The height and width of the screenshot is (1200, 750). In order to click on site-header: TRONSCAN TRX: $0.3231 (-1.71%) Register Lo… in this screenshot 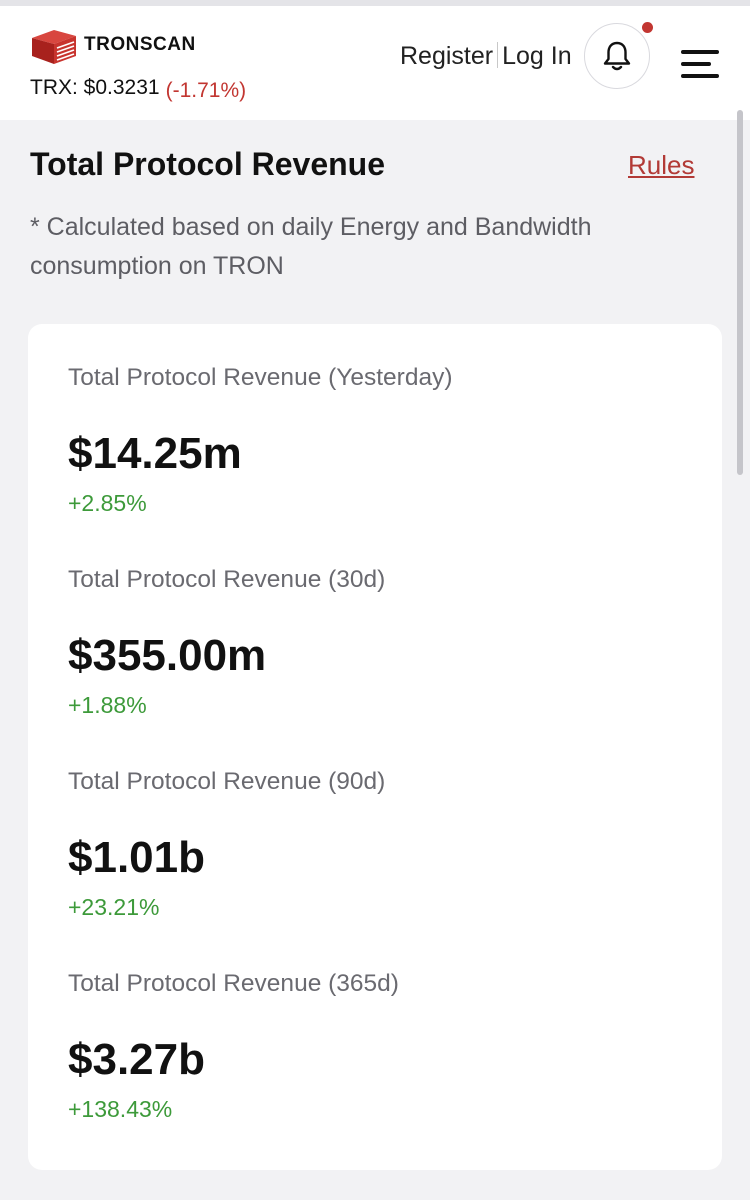, I will do `click(375, 63)`.